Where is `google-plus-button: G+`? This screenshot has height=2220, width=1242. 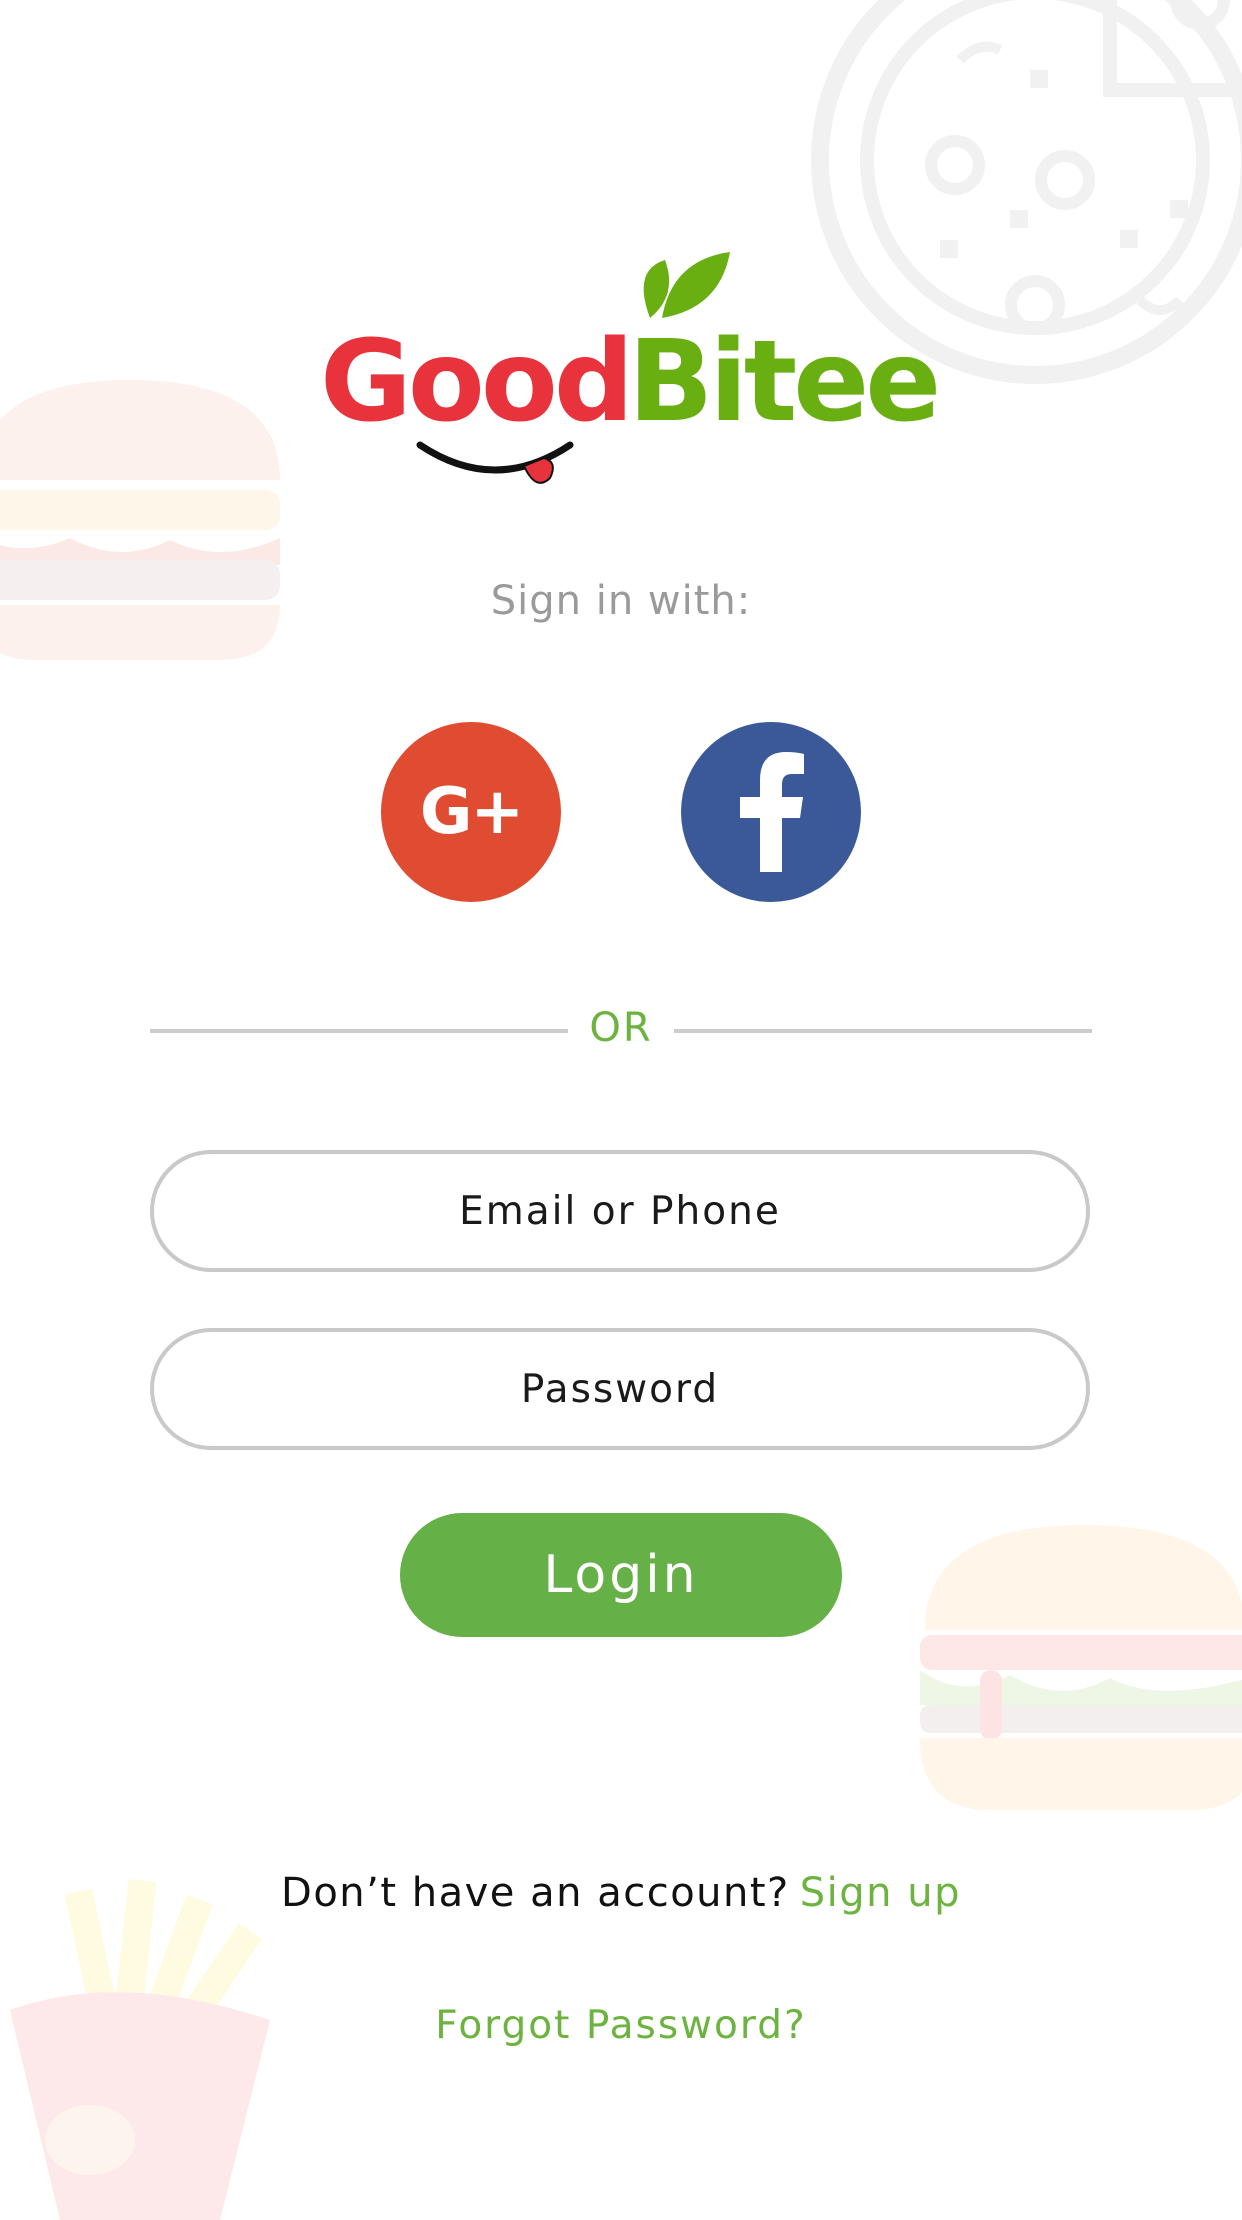 google-plus-button: G+ is located at coordinates (471, 812).